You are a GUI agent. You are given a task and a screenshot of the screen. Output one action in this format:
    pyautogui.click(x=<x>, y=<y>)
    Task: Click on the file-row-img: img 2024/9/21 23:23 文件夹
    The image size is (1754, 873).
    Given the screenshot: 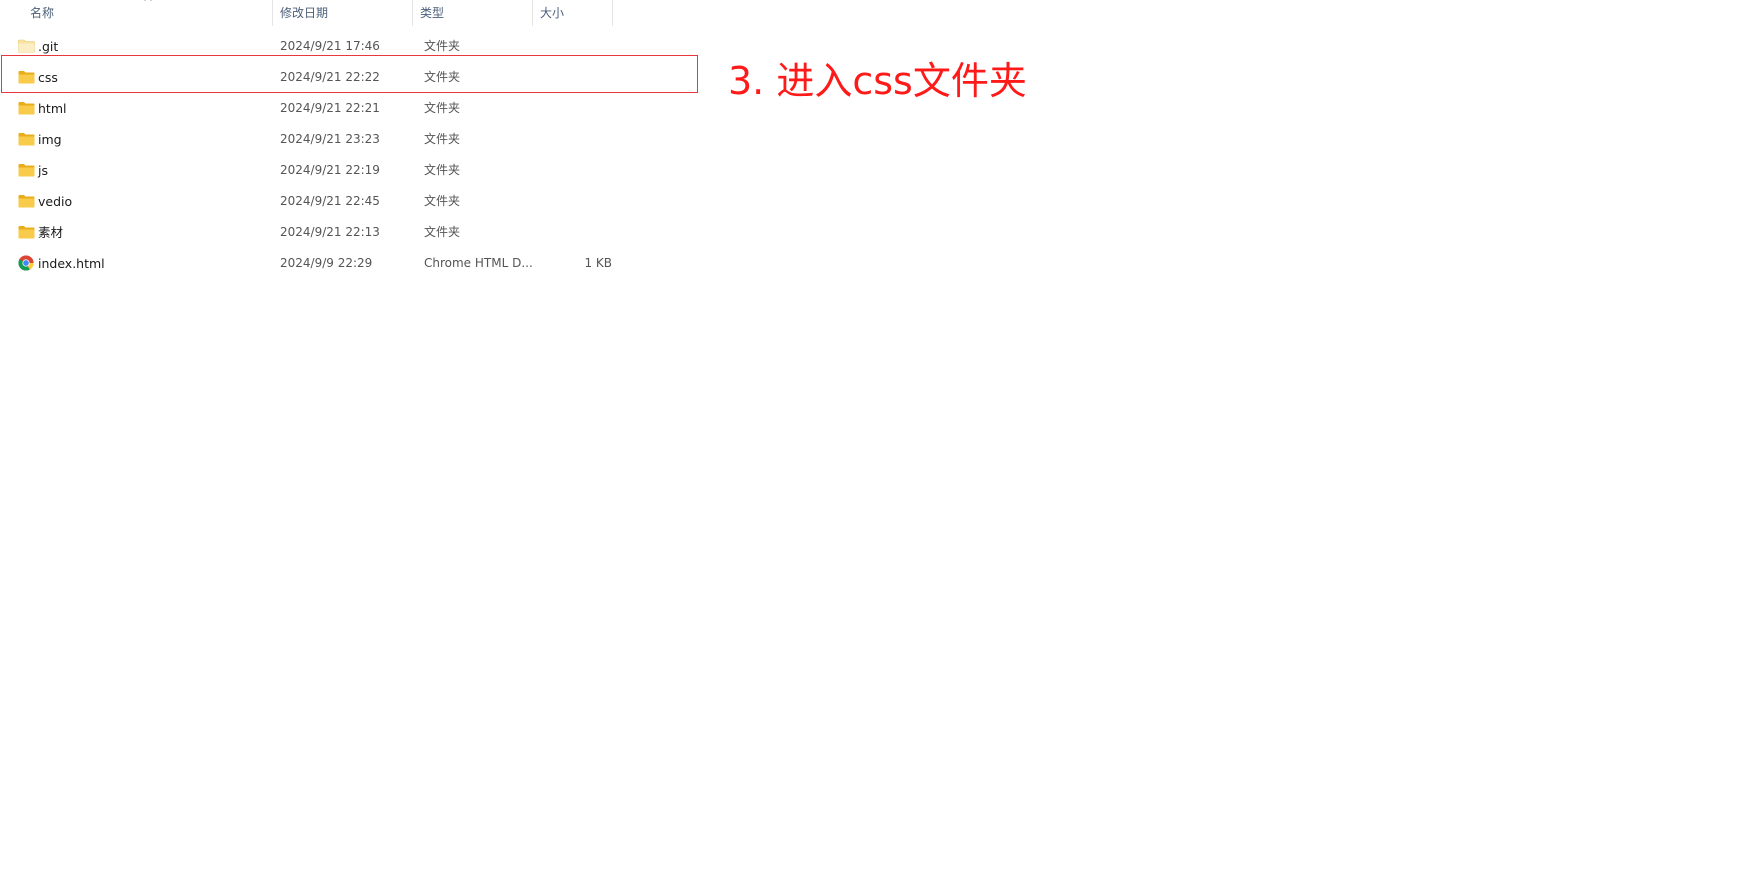 What is the action you would take?
    pyautogui.click(x=310, y=139)
    